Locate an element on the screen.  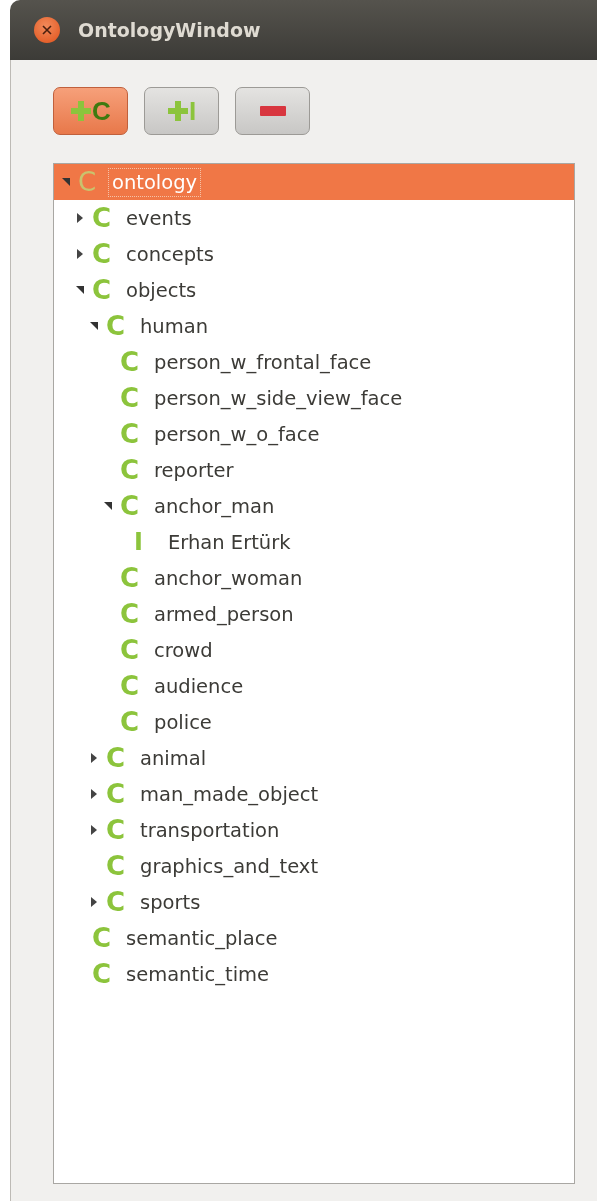
tree-item: C anchor_woman is located at coordinates (314, 578).